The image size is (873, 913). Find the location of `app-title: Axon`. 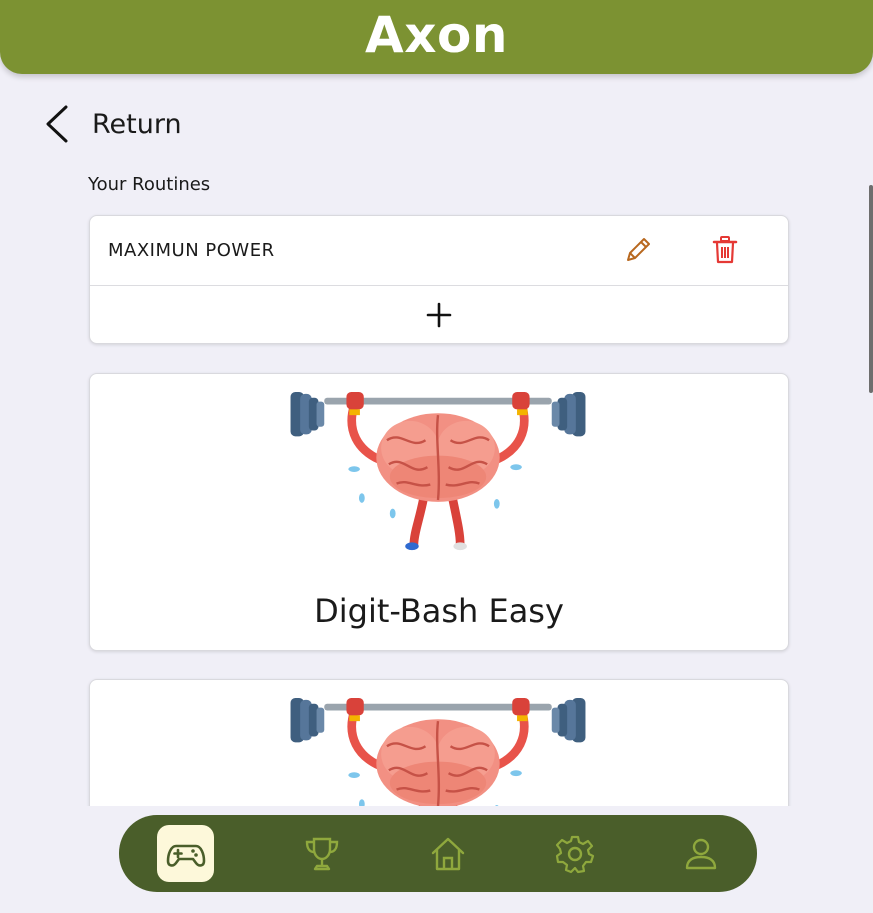

app-title: Axon is located at coordinates (436, 35).